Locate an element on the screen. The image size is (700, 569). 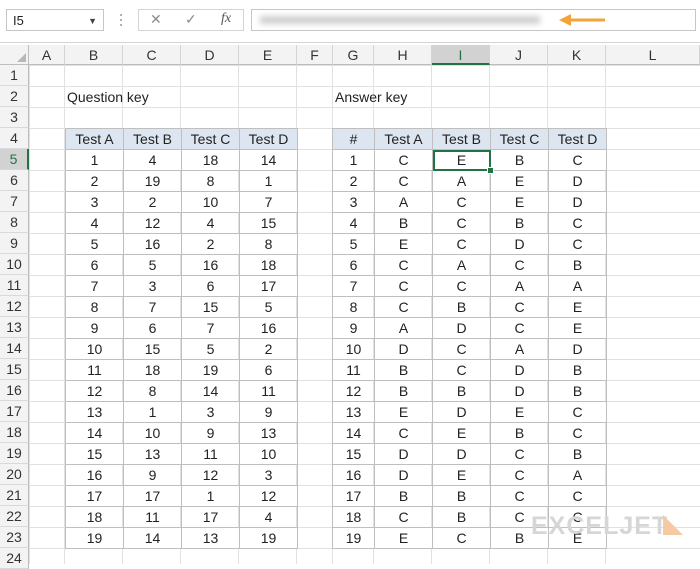
row-header-13: 13 is located at coordinates (14, 327).